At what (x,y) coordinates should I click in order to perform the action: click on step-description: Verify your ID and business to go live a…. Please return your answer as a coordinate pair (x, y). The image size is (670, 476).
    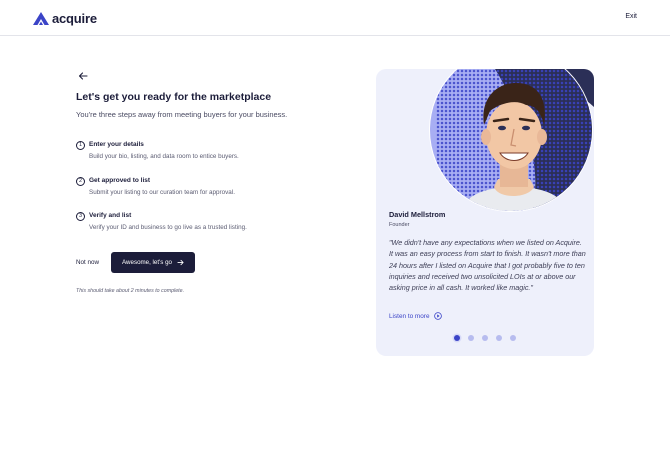
    Looking at the image, I should click on (168, 227).